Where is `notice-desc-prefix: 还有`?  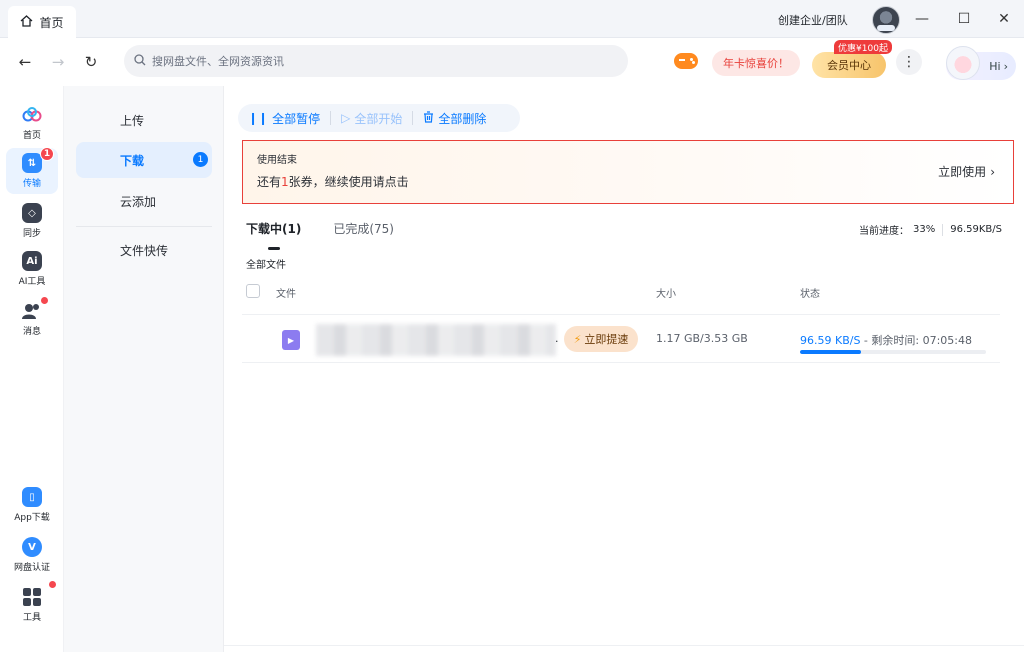 notice-desc-prefix: 还有 is located at coordinates (269, 182).